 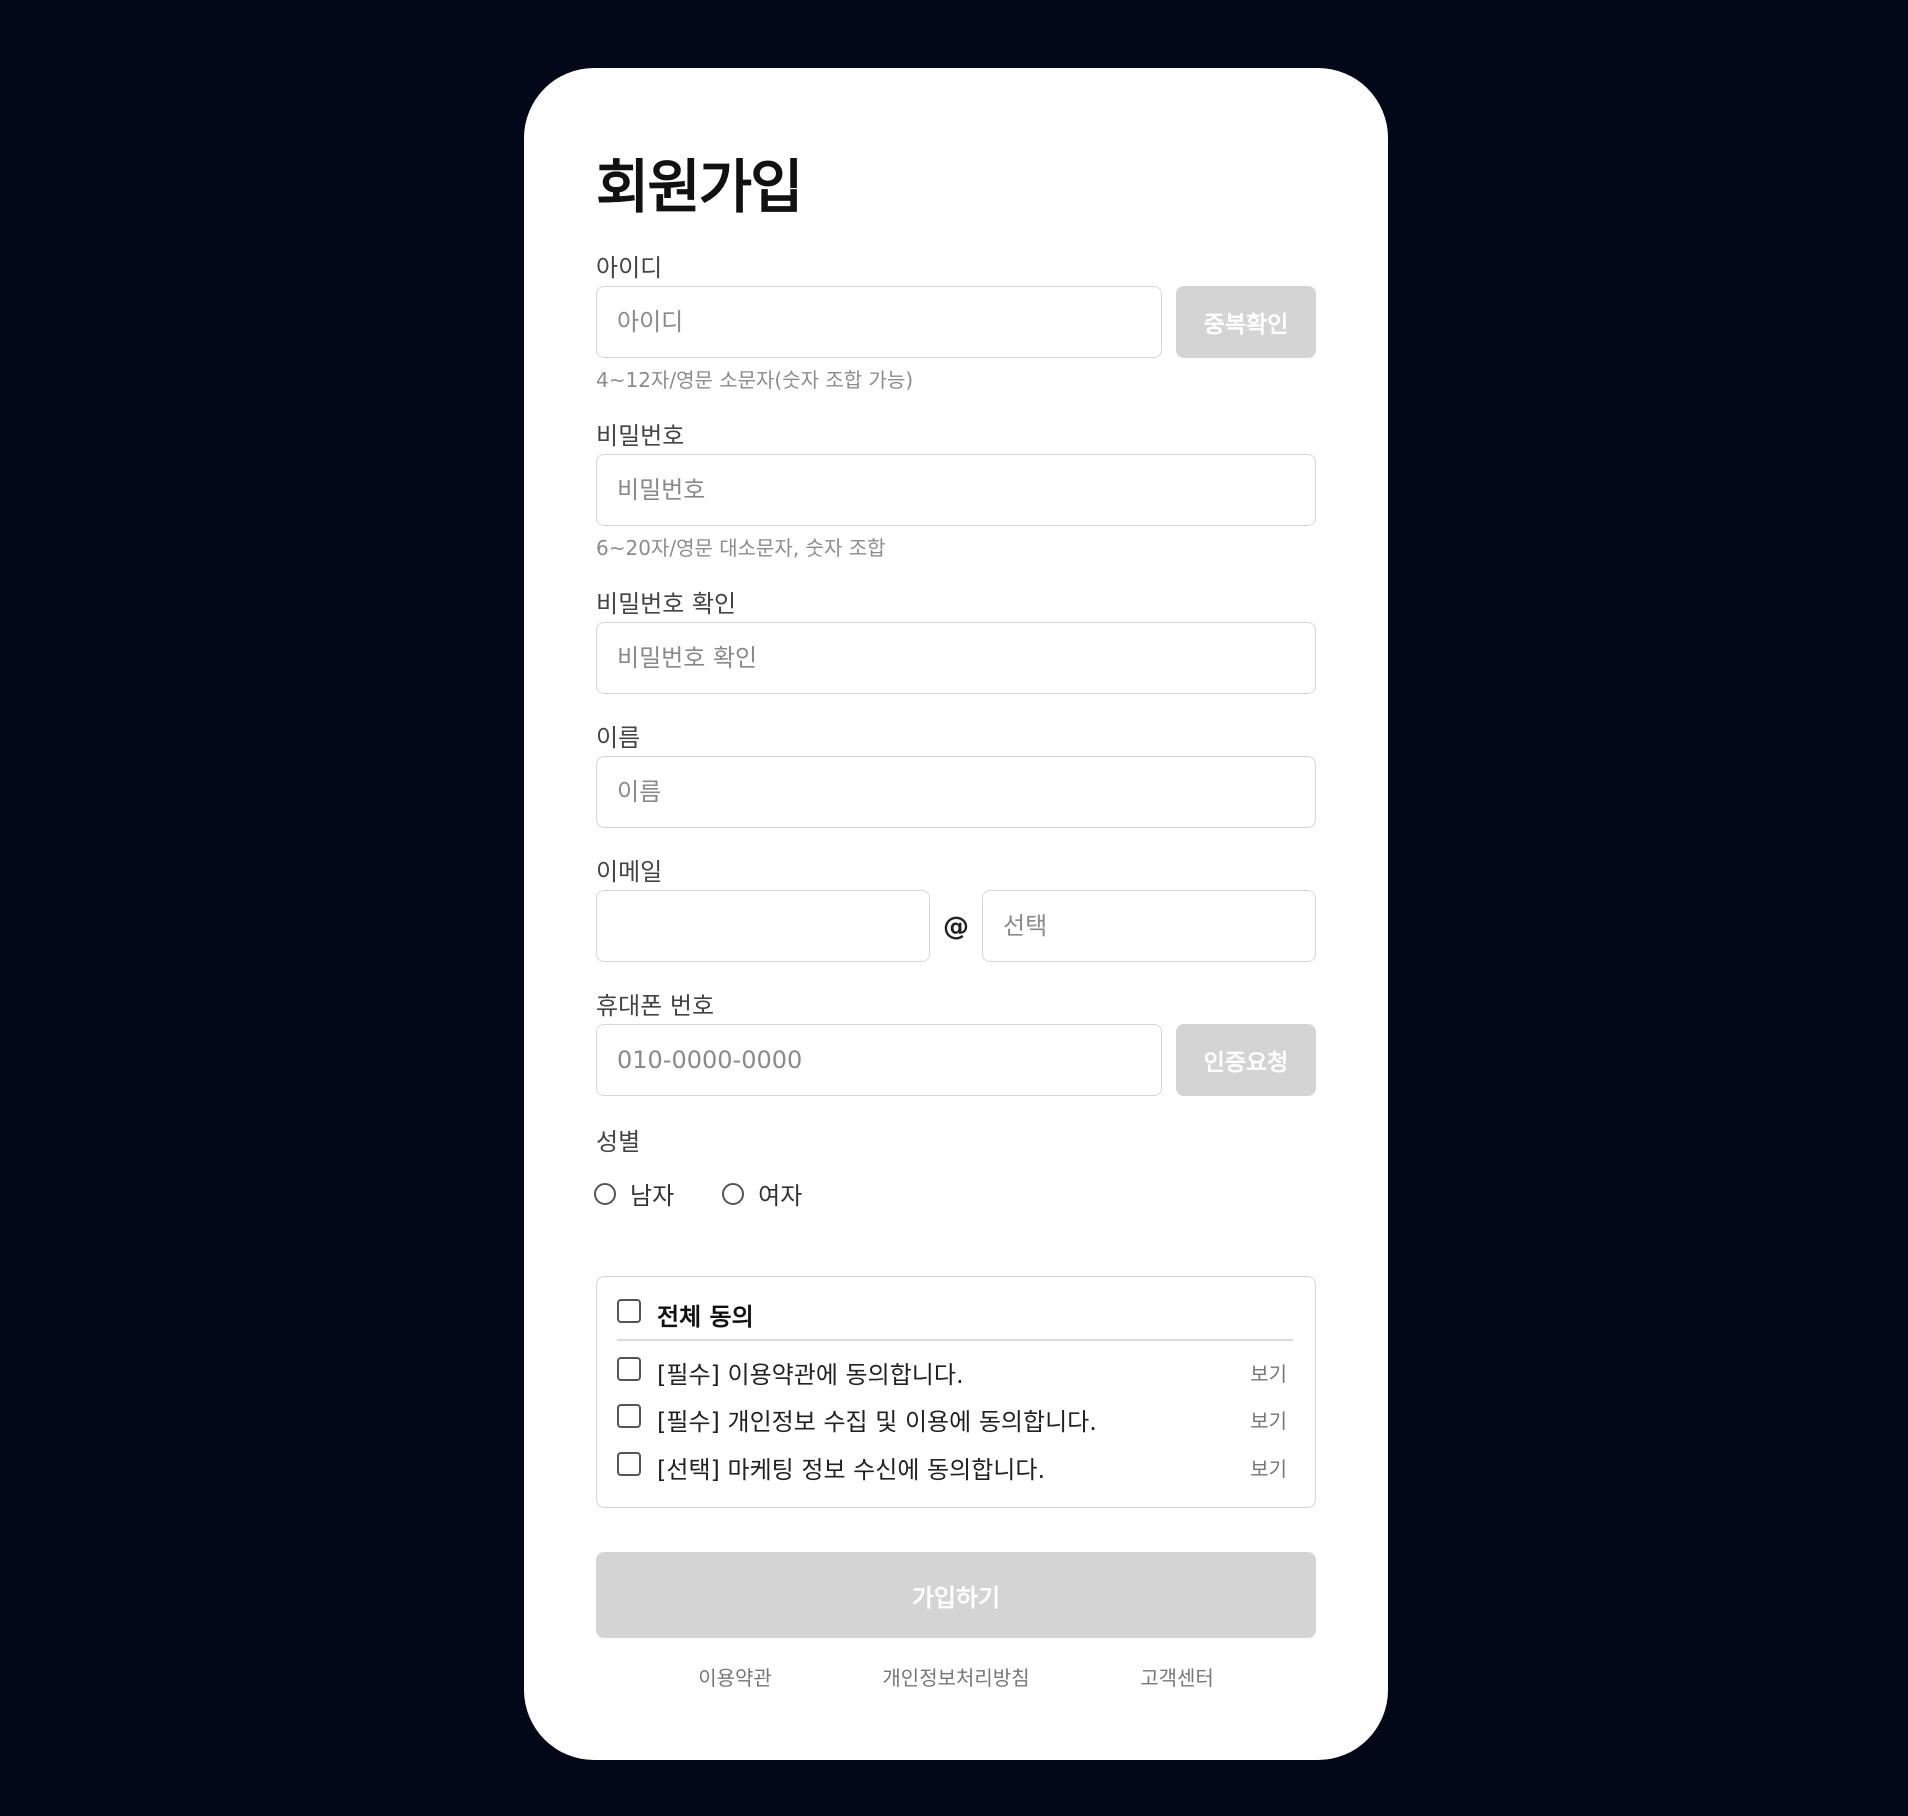 What do you see at coordinates (879, 322) in the screenshot?
I see `id-input` at bounding box center [879, 322].